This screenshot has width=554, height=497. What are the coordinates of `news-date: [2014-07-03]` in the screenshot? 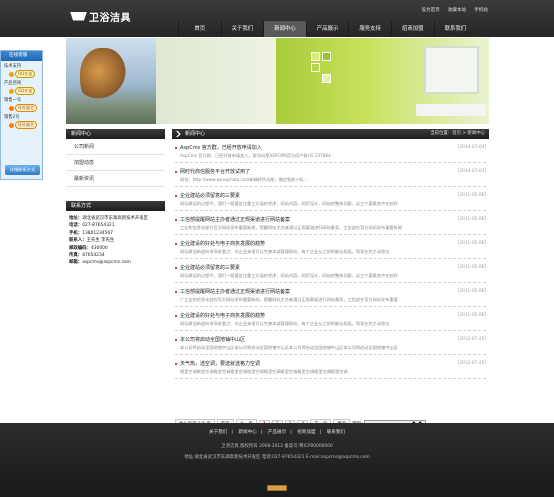 It's located at (471, 171).